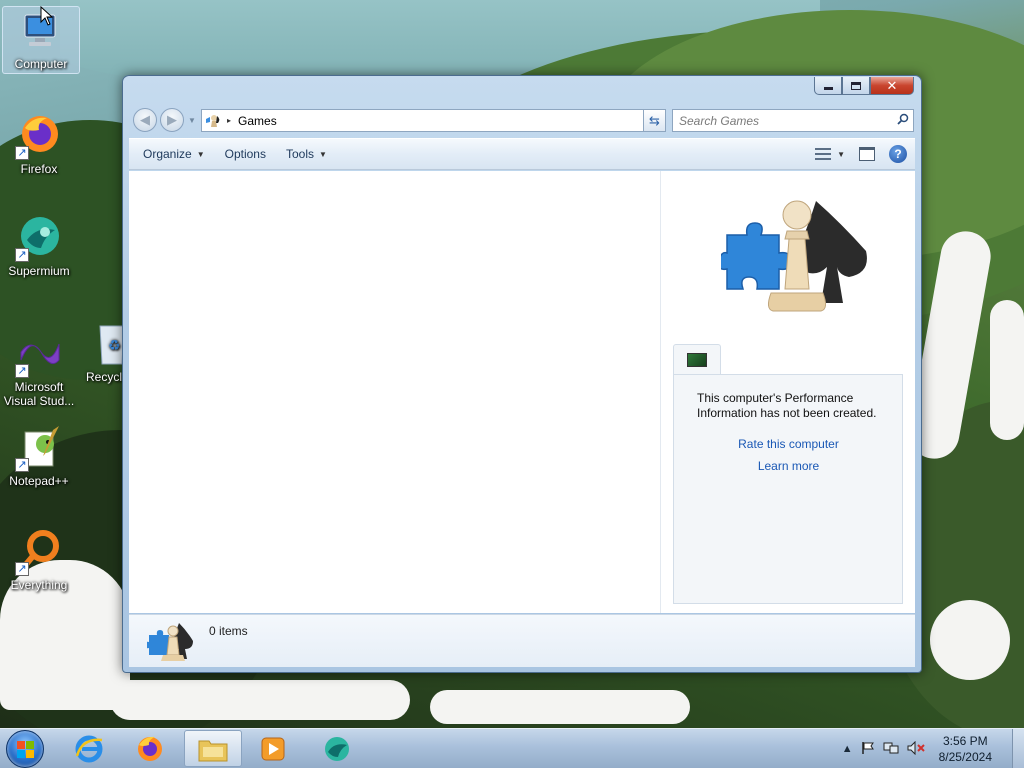  I want to click on search-input, so click(783, 120).